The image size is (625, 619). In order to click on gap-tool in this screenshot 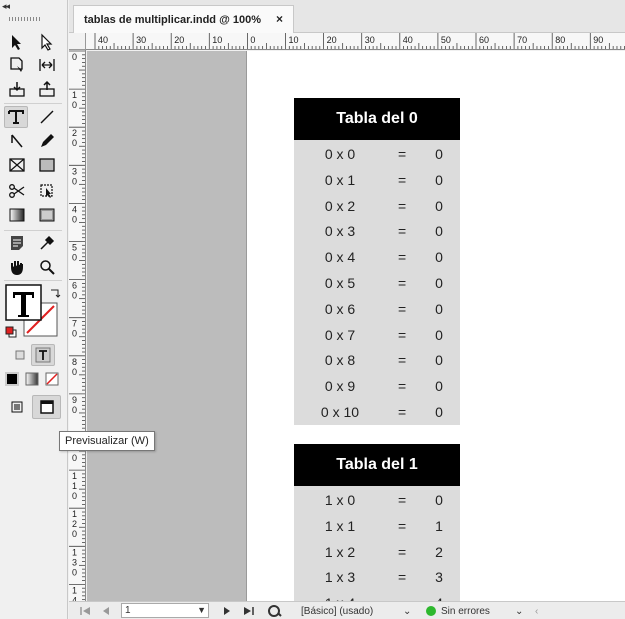, I will do `click(47, 65)`.